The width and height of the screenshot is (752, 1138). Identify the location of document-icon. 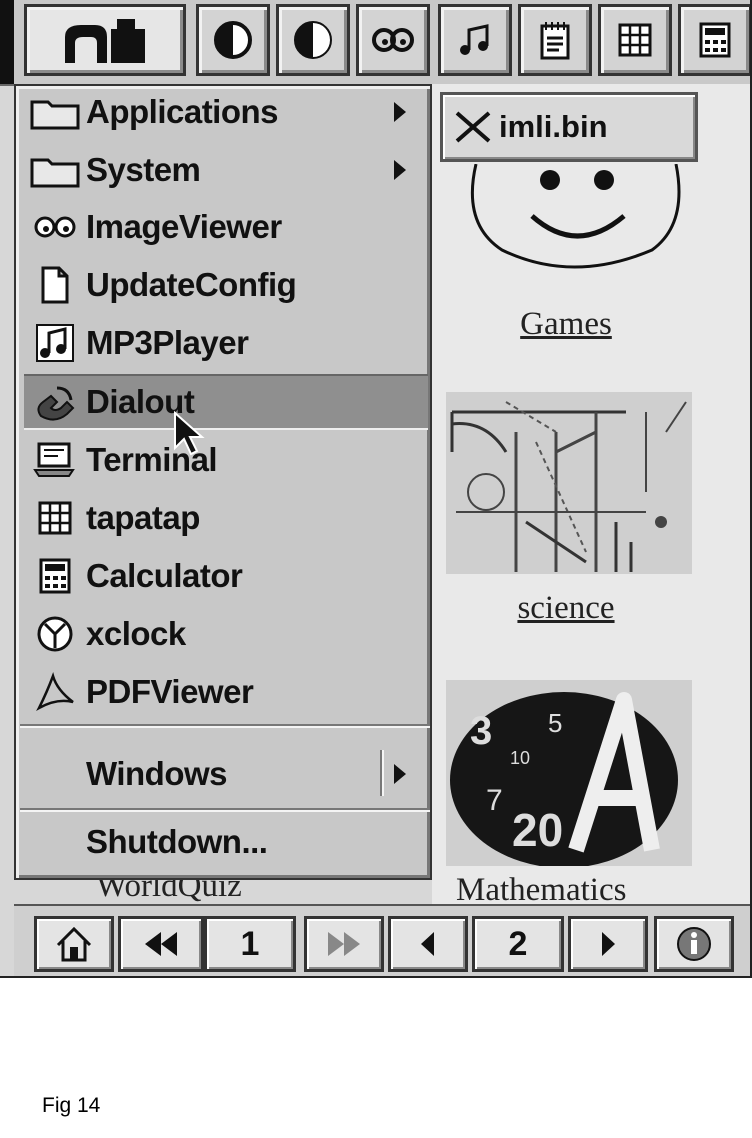
(55, 285).